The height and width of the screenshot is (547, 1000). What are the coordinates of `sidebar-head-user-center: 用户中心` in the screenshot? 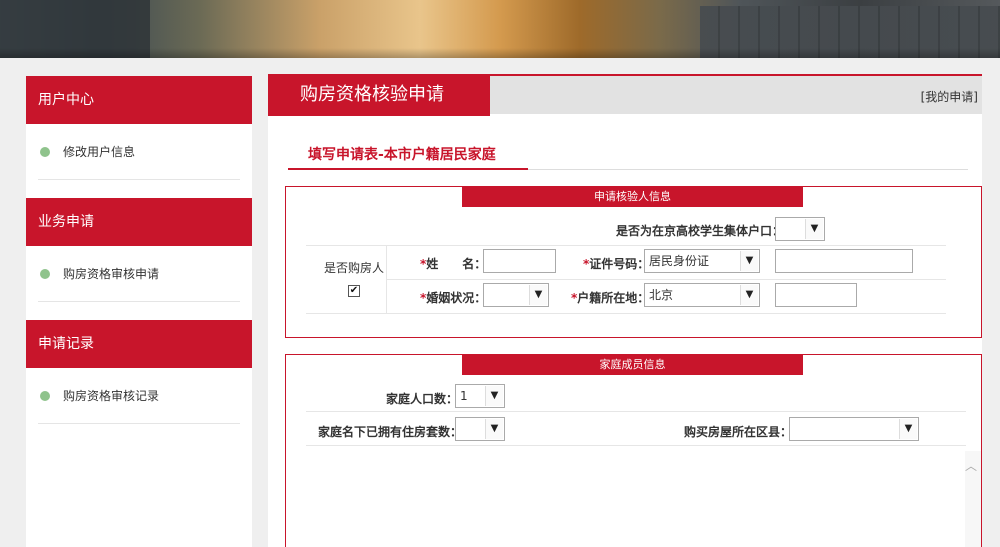 It's located at (139, 100).